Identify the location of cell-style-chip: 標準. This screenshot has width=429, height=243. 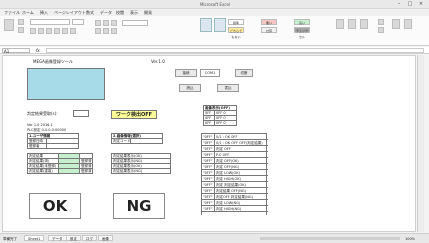
(236, 22).